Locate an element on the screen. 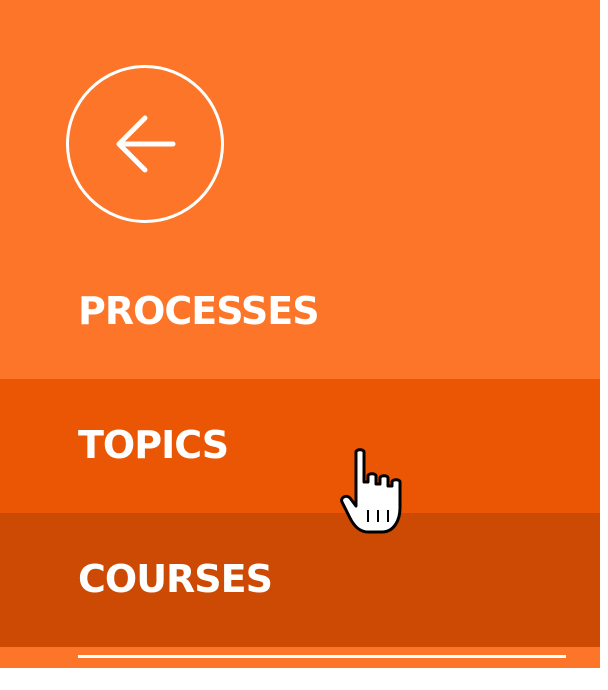 Image resolution: width=608 pixels, height=690 pixels. menu-item-label: COURSES is located at coordinates (175, 579).